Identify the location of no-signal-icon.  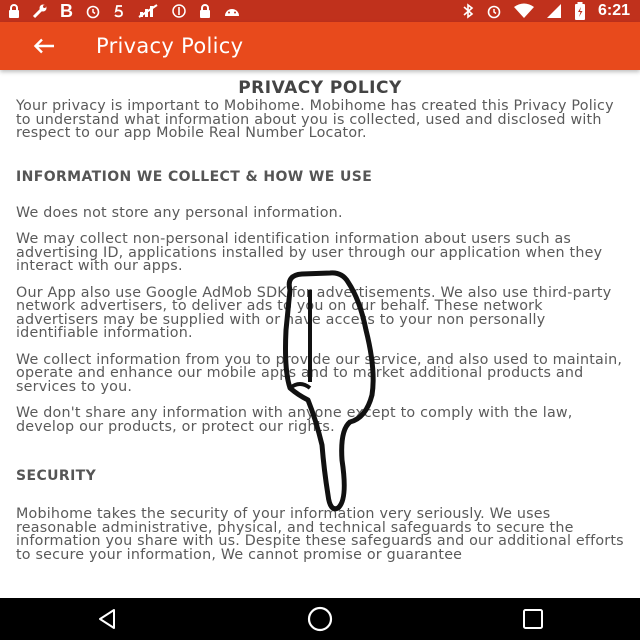
(148, 11).